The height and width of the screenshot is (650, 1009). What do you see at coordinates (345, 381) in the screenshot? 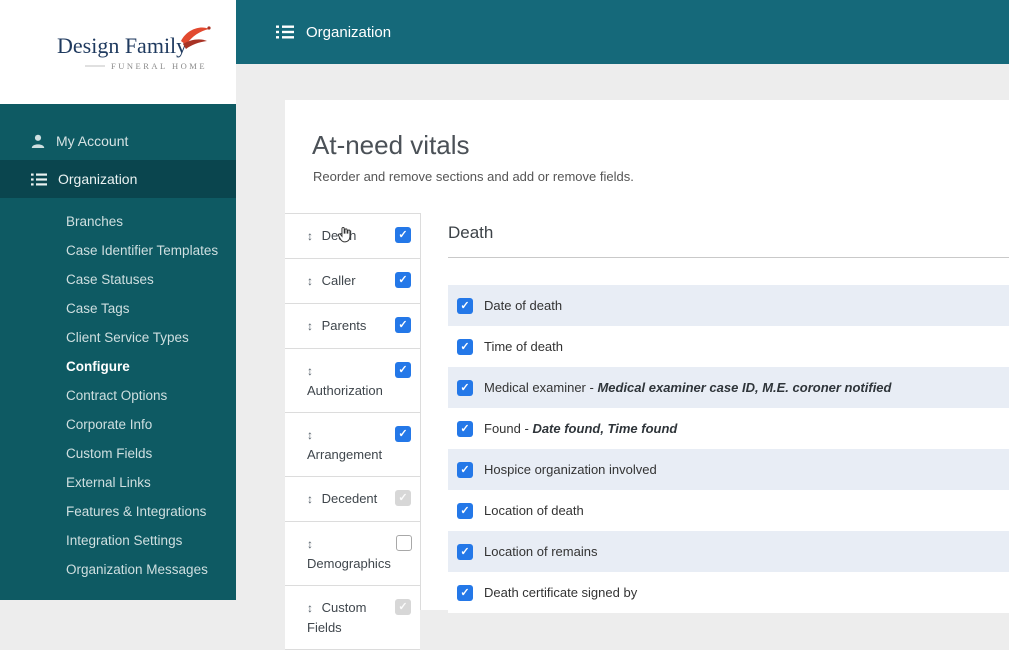
I see `section-label: ↕ Authorization` at bounding box center [345, 381].